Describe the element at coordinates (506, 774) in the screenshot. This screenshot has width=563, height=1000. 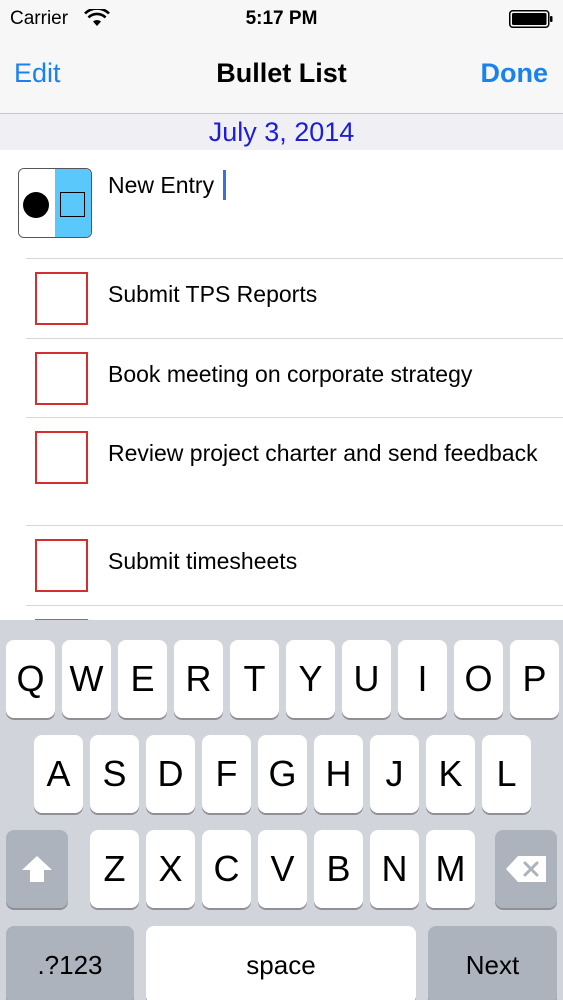
I see `key-l: L` at that location.